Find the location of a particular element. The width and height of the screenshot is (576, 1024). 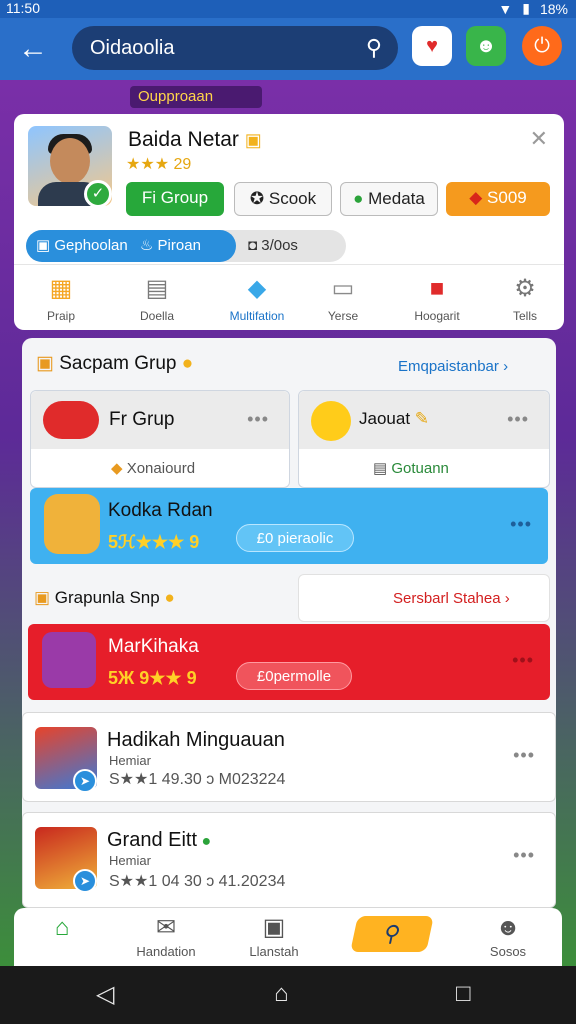

section-title: ▣ Sacpam Grup ● is located at coordinates (115, 363).